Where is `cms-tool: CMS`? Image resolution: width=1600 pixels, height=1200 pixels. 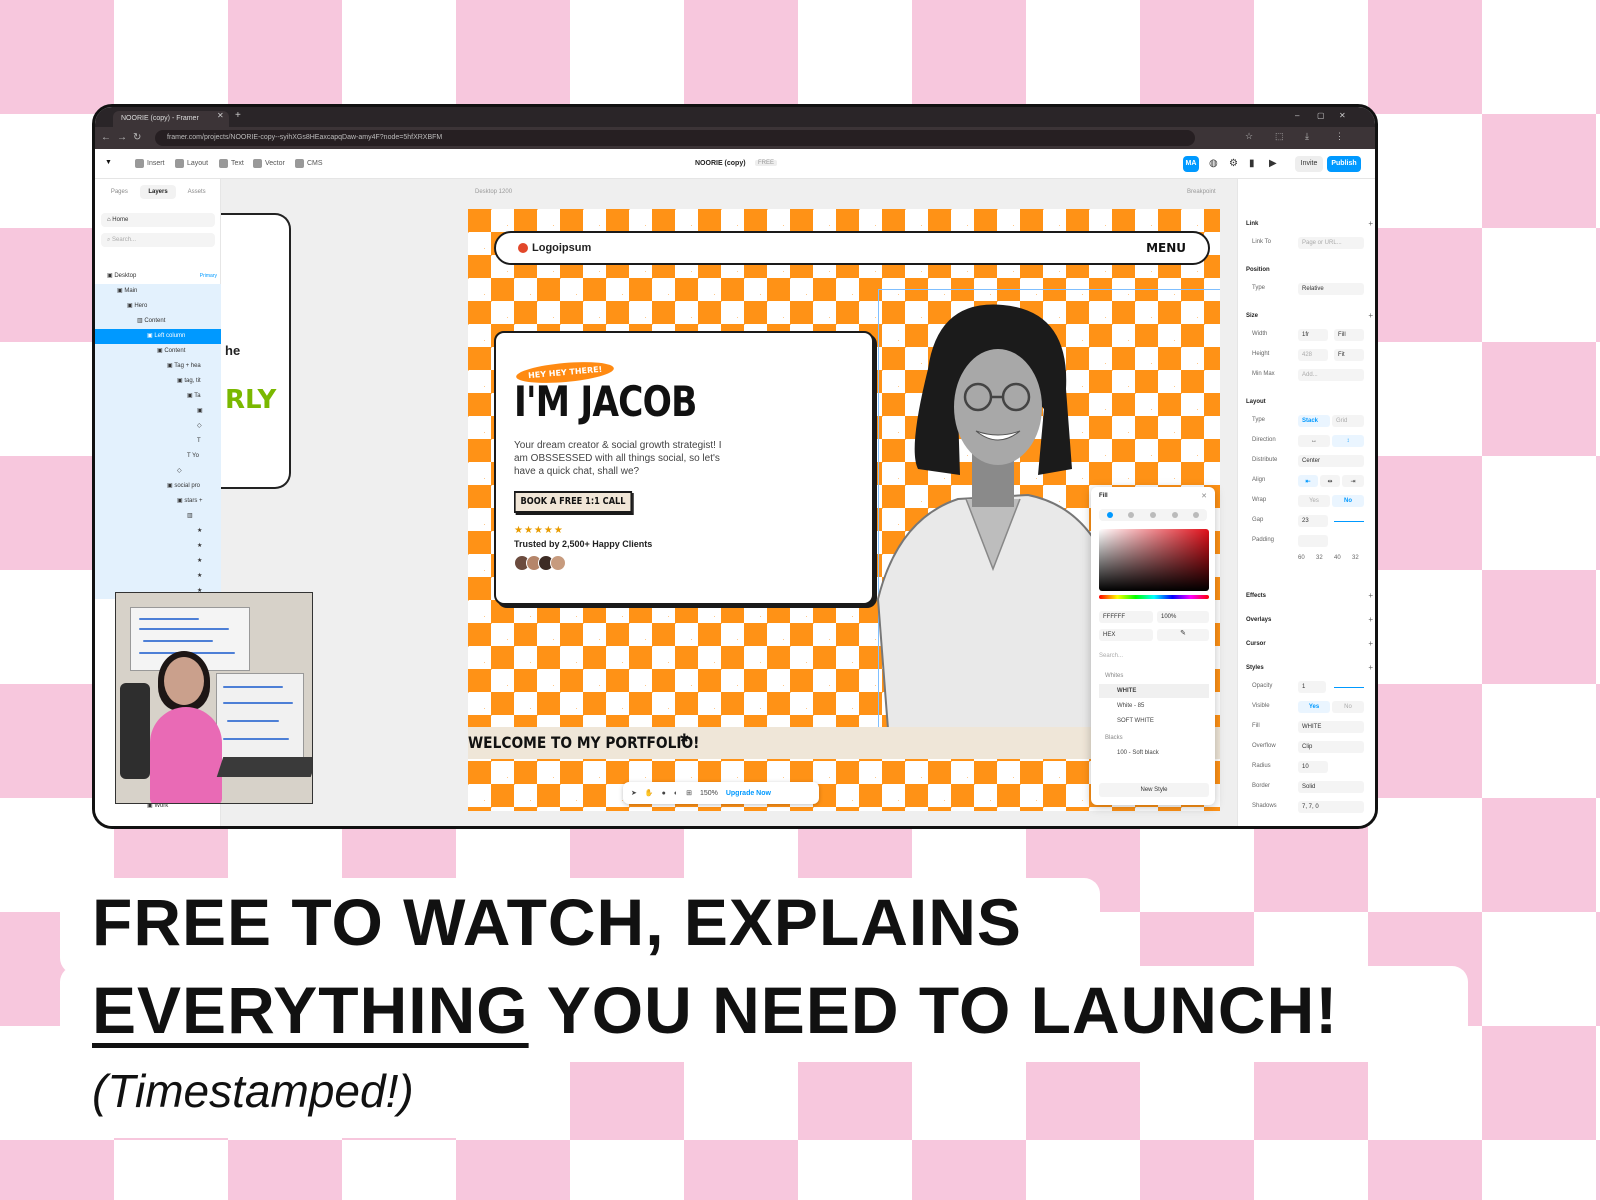 cms-tool: CMS is located at coordinates (309, 163).